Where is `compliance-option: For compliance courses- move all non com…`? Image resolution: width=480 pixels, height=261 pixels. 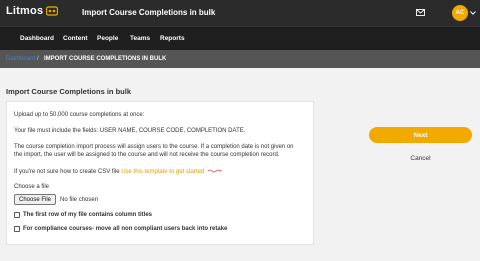 compliance-option: For compliance courses- move all non com… is located at coordinates (120, 229).